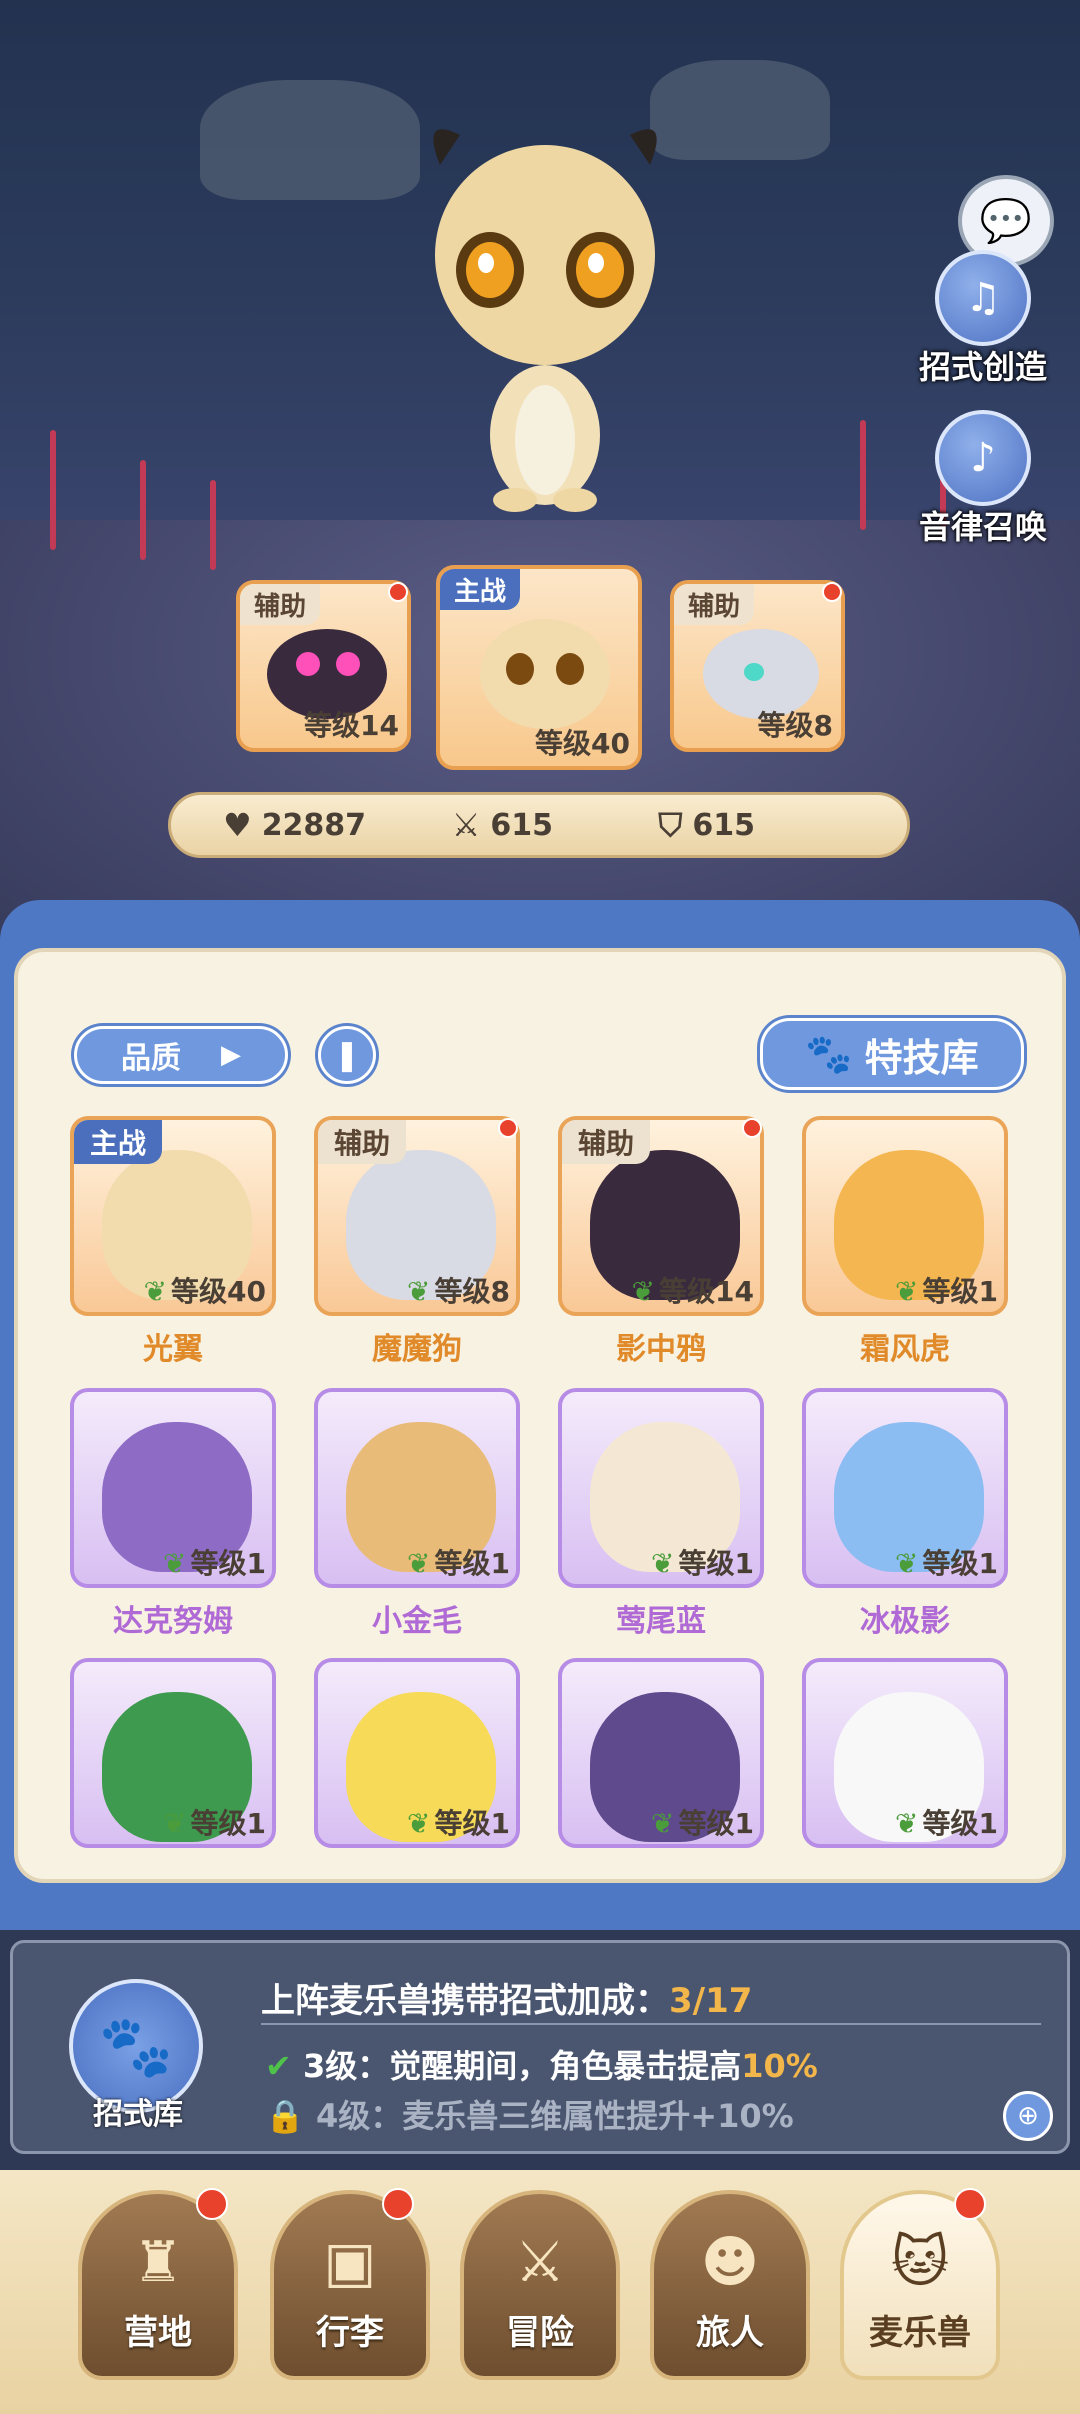 This screenshot has width=1080, height=2414. Describe the element at coordinates (173, 1242) in the screenshot. I see `pet-card: 主战 ❦ 等级40 光翼` at that location.